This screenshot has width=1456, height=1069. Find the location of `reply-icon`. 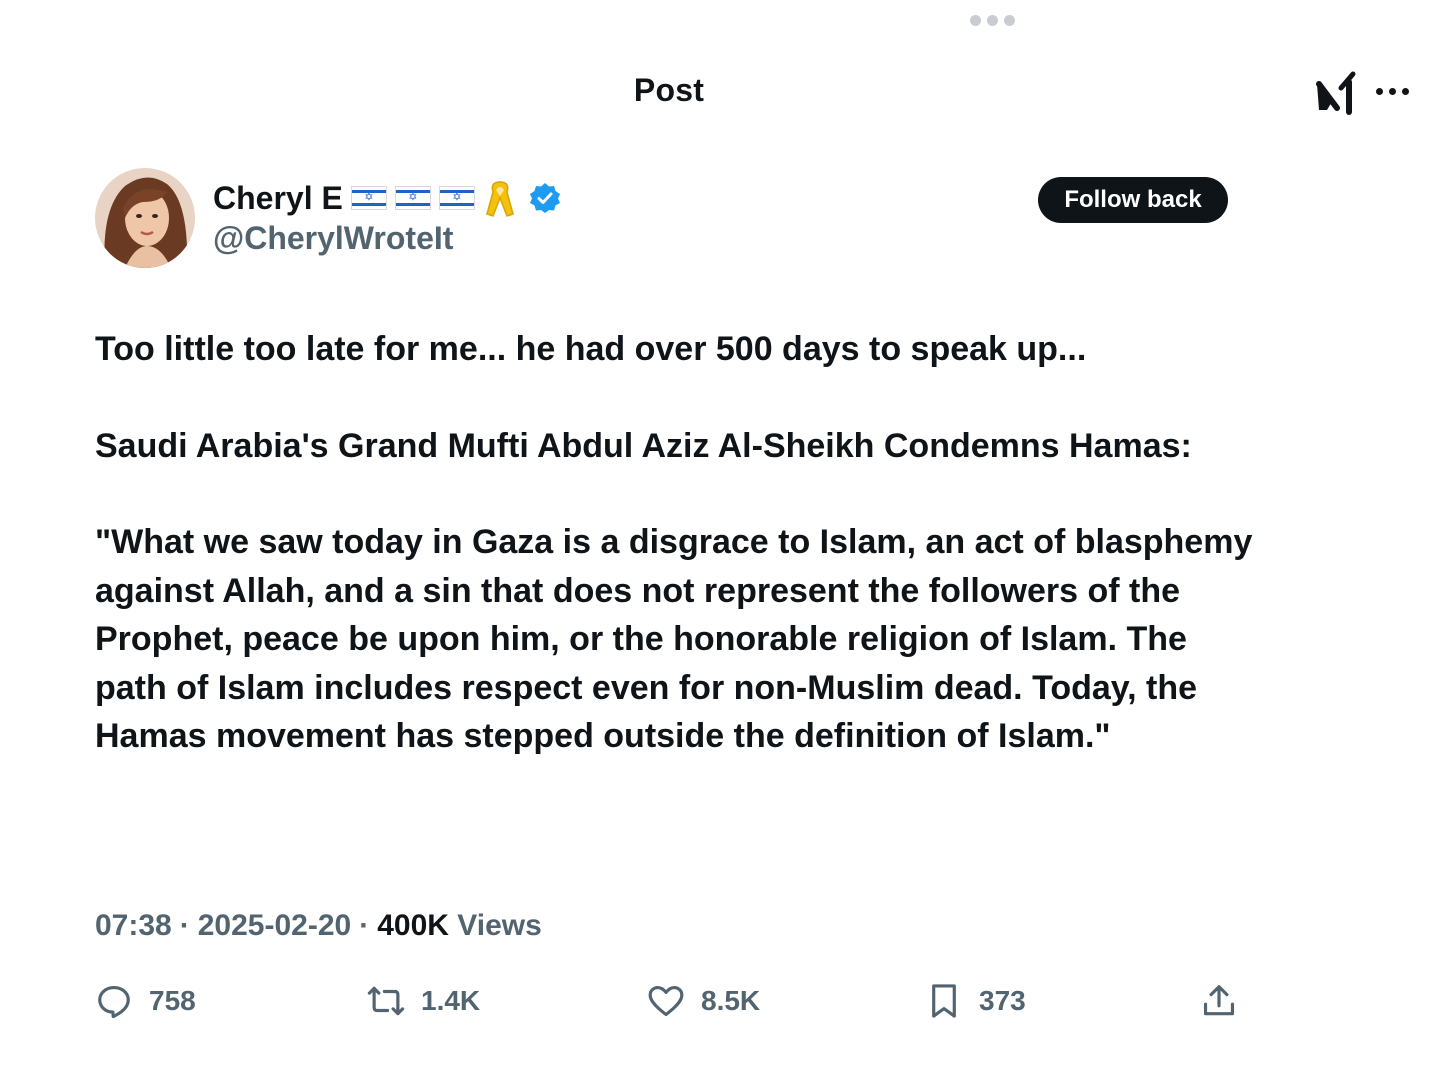

reply-icon is located at coordinates (114, 1002).